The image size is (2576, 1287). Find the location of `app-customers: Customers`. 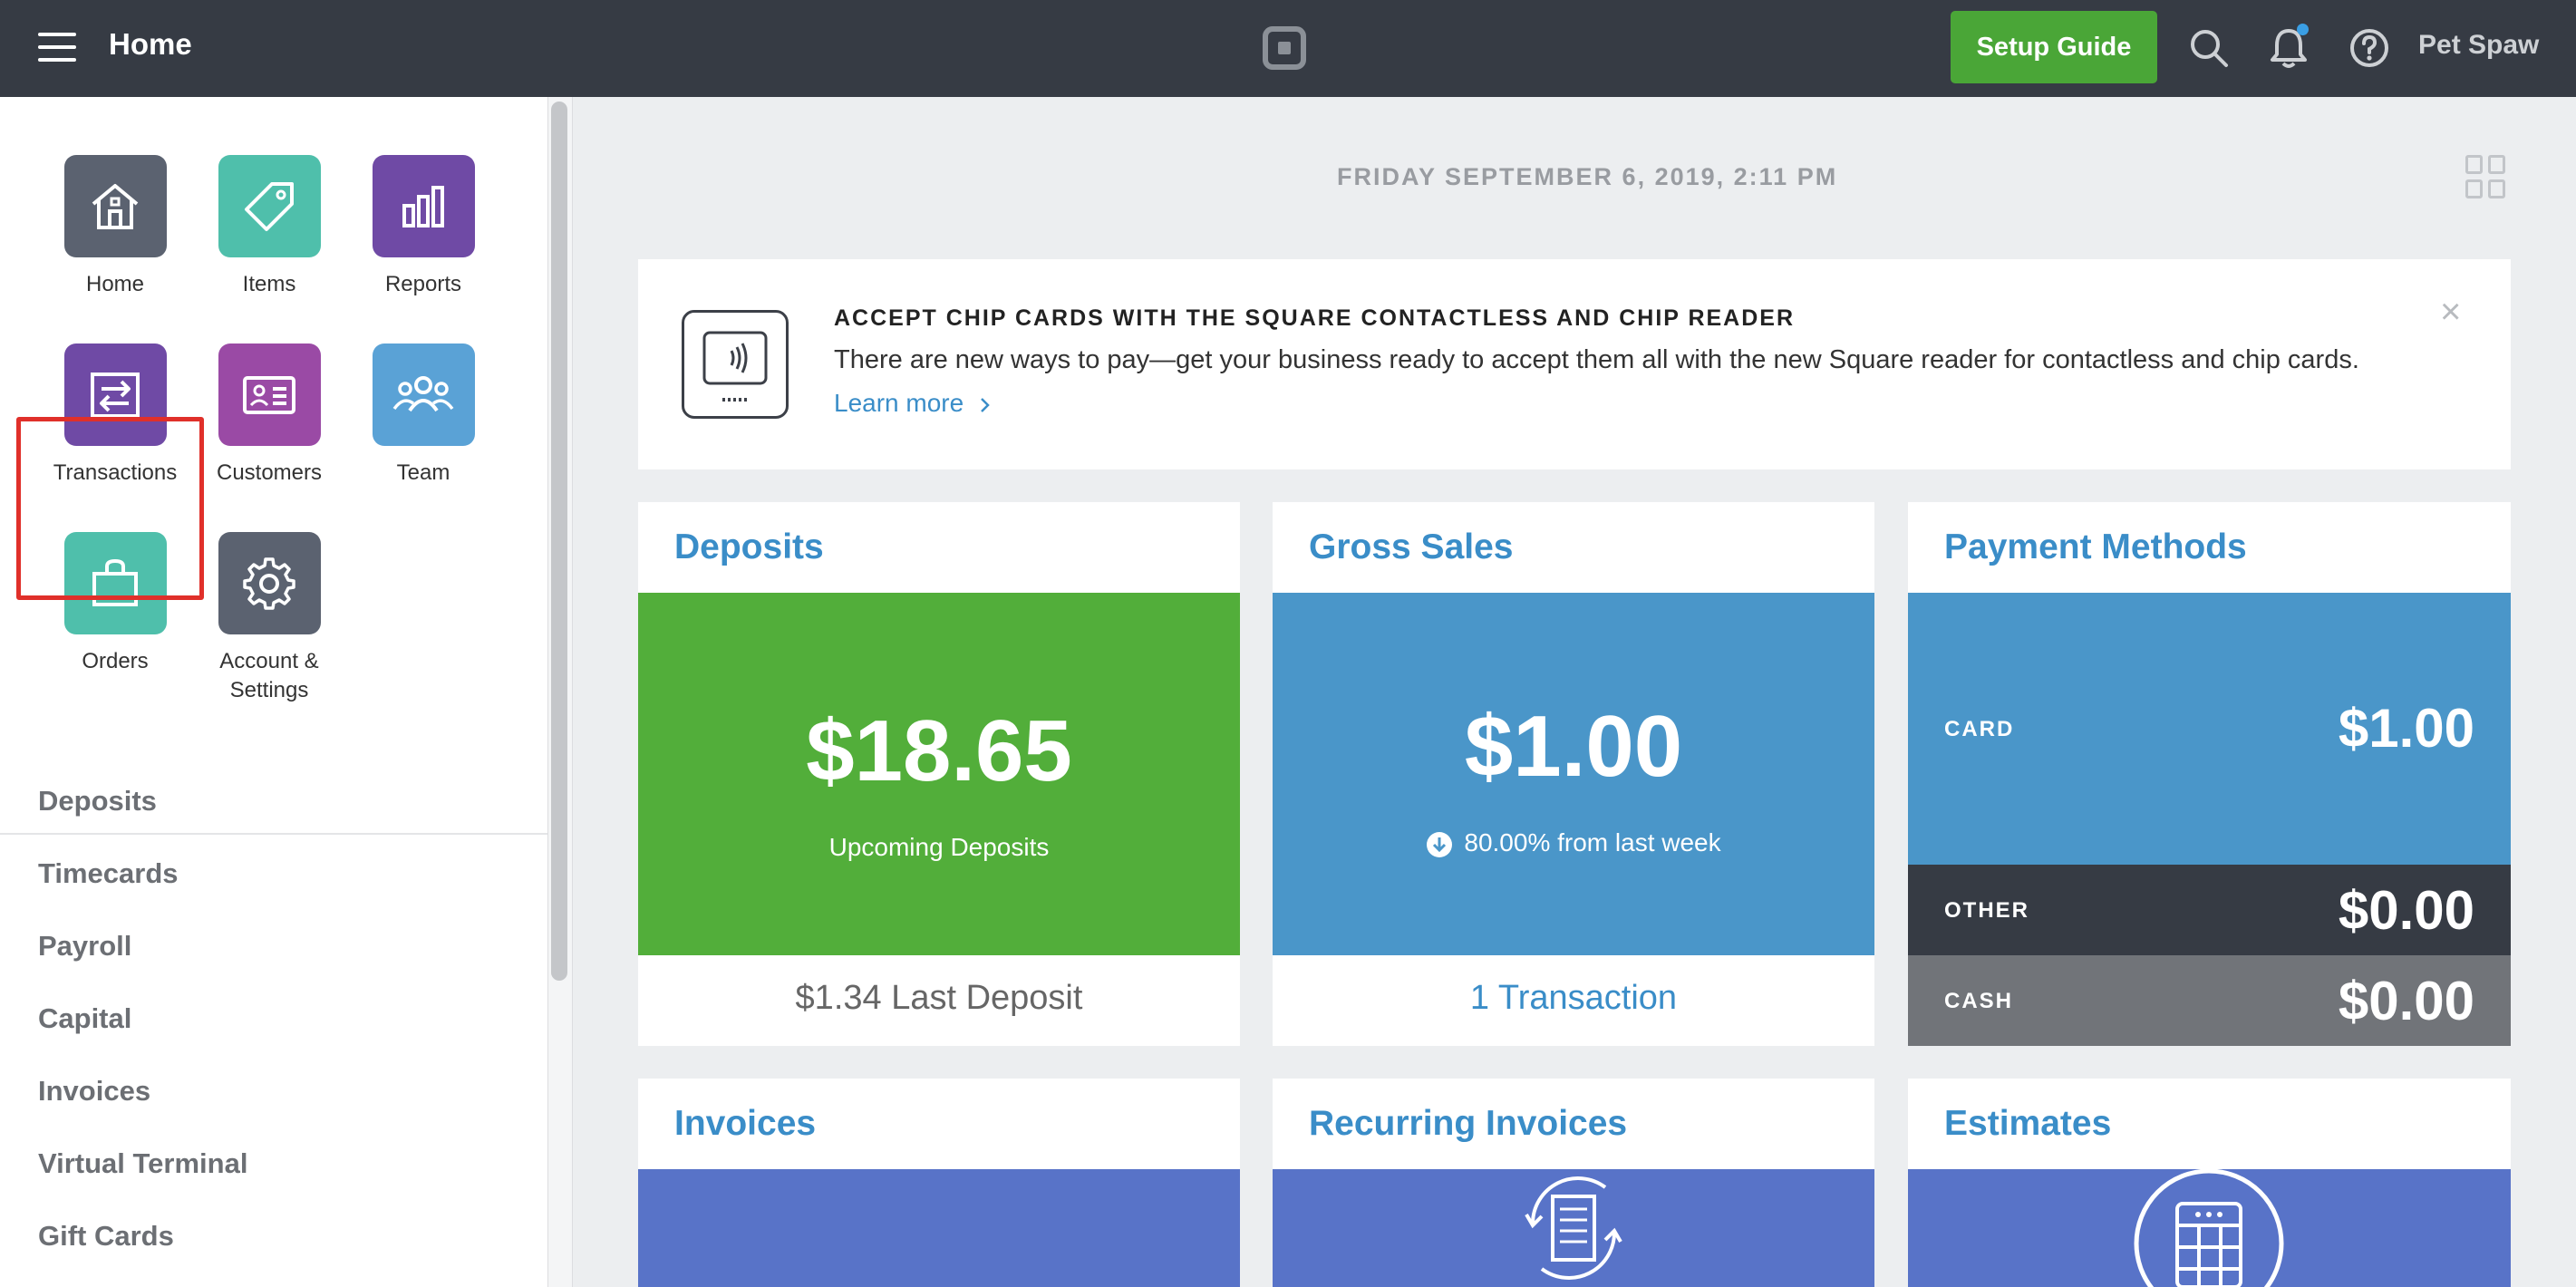

app-customers: Customers is located at coordinates (269, 434).